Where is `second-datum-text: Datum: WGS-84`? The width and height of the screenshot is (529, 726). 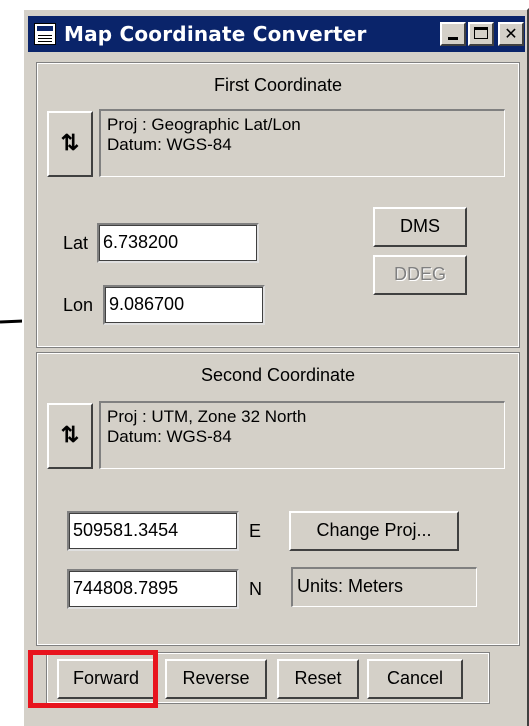 second-datum-text: Datum: WGS-84 is located at coordinates (169, 436).